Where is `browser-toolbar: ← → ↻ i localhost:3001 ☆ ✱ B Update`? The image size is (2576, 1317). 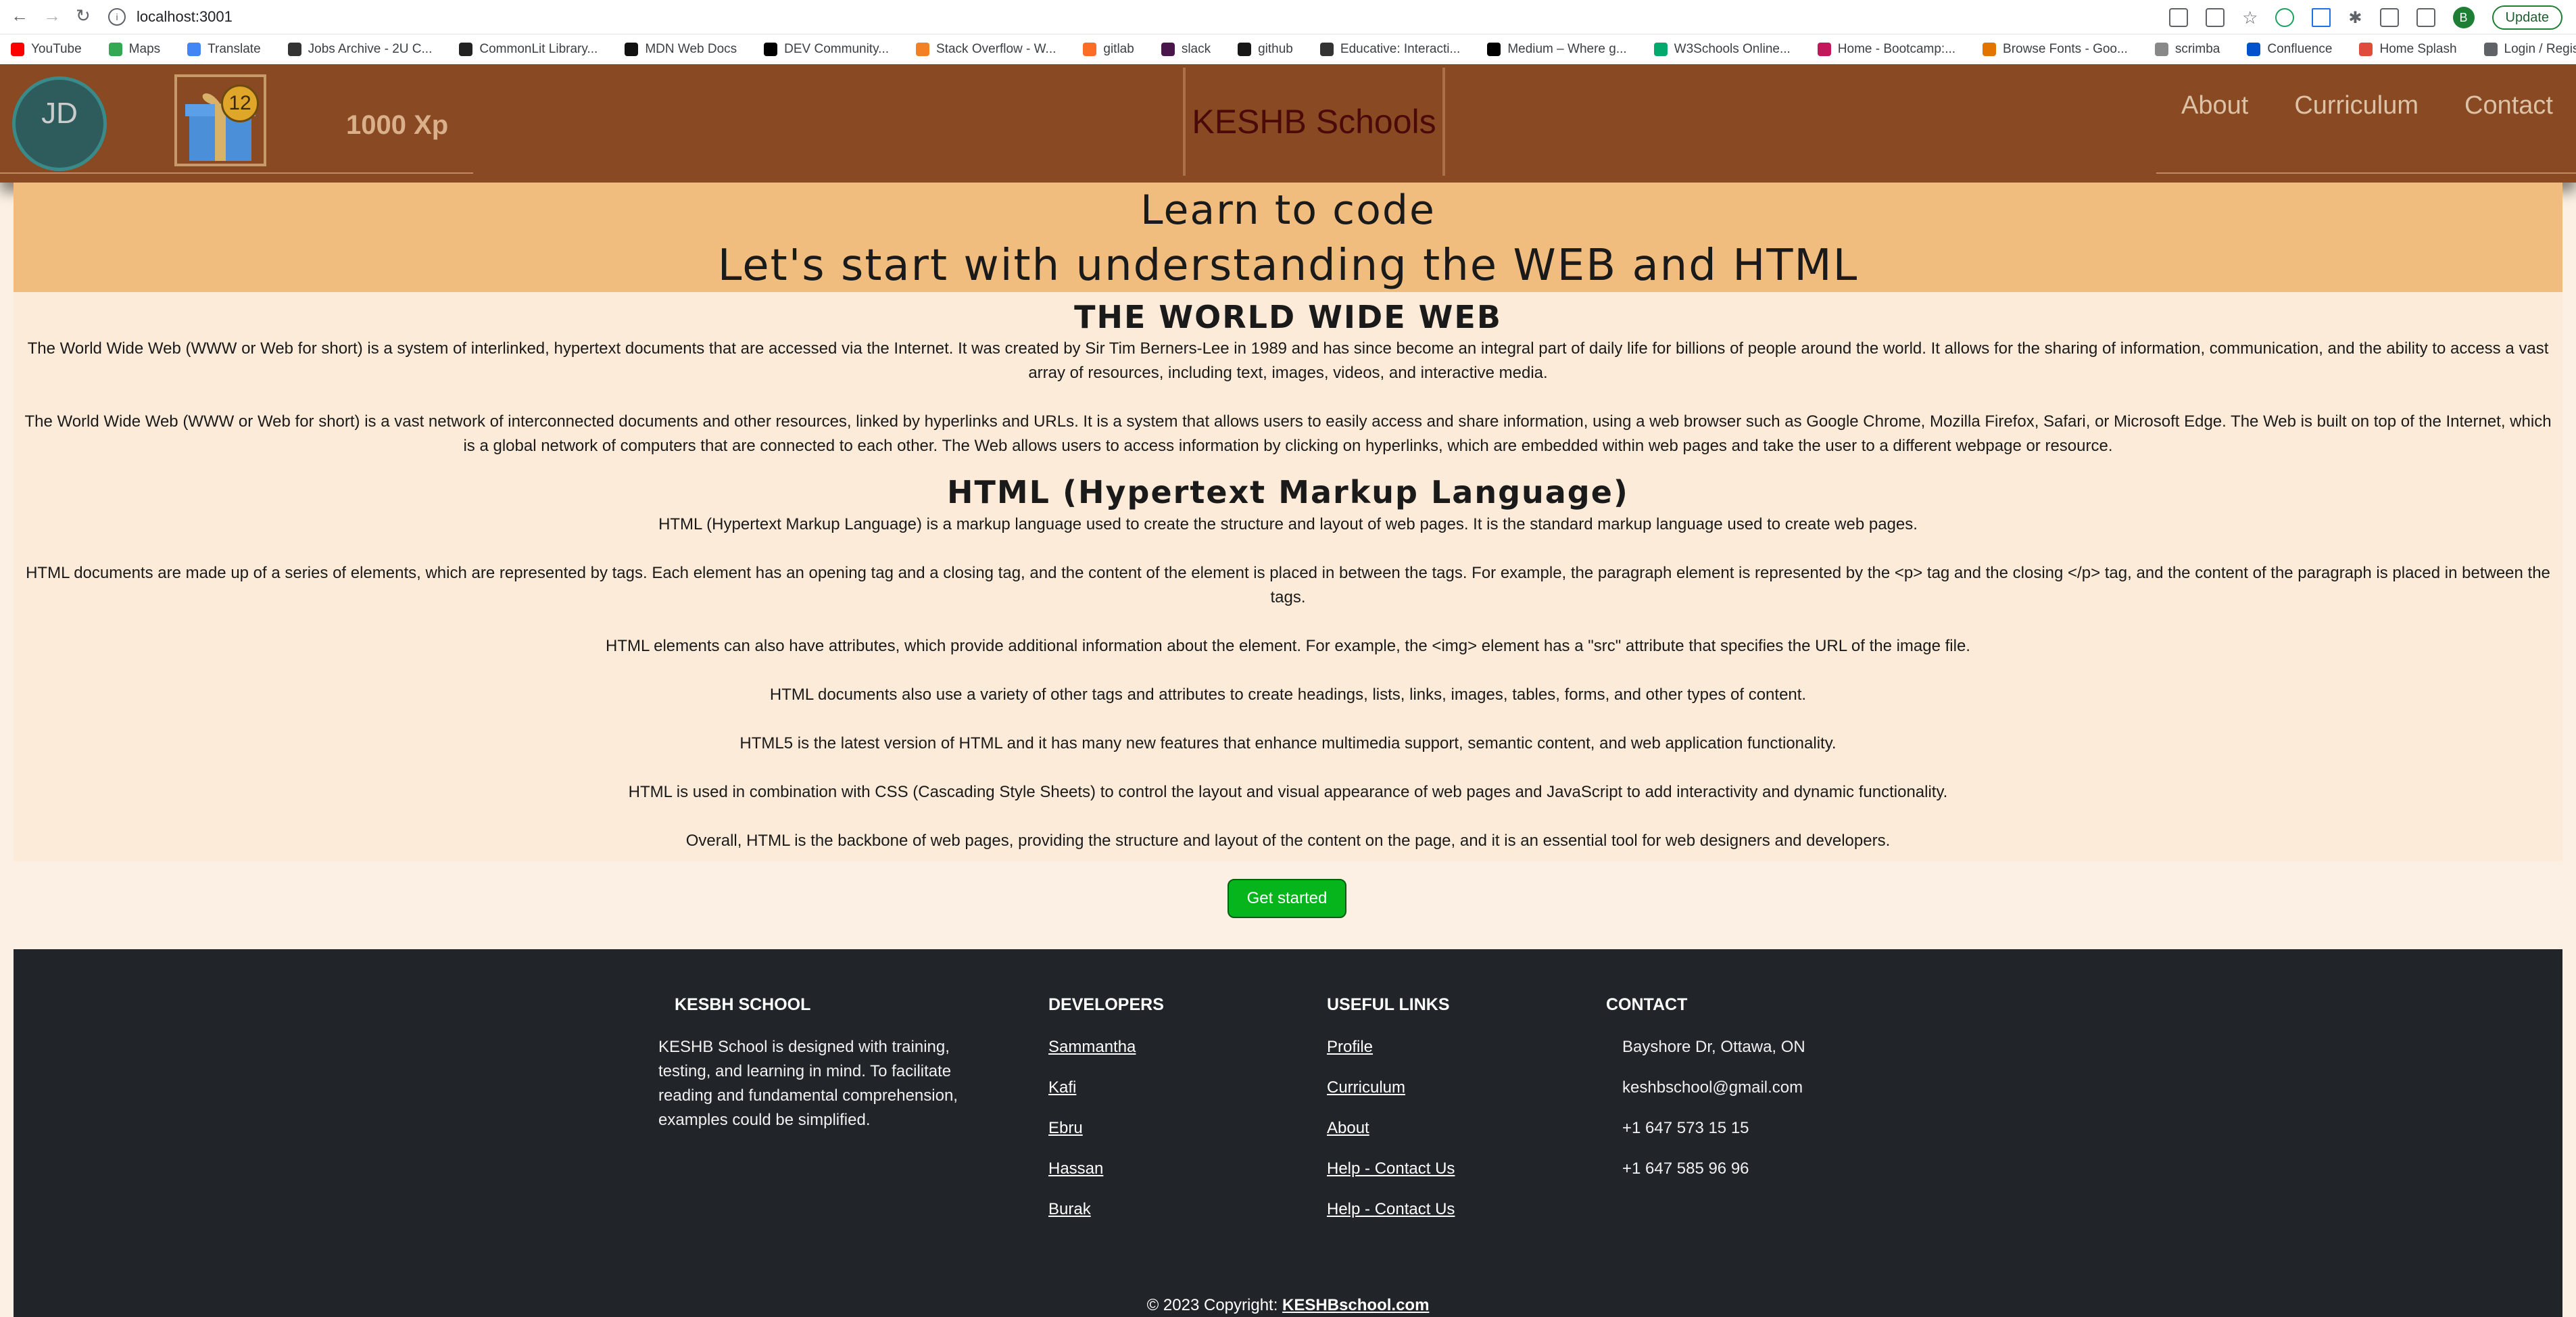 browser-toolbar: ← → ↻ i localhost:3001 ☆ ✱ B Update is located at coordinates (1288, 17).